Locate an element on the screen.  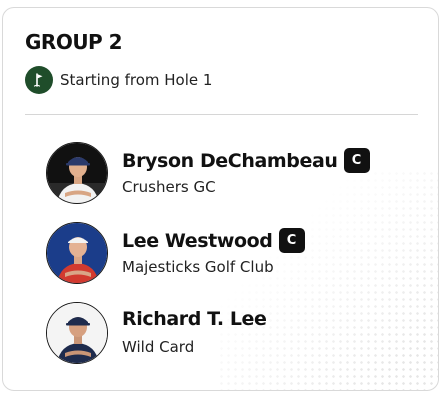
player-name: Bryson DeChambeau is located at coordinates (230, 161).